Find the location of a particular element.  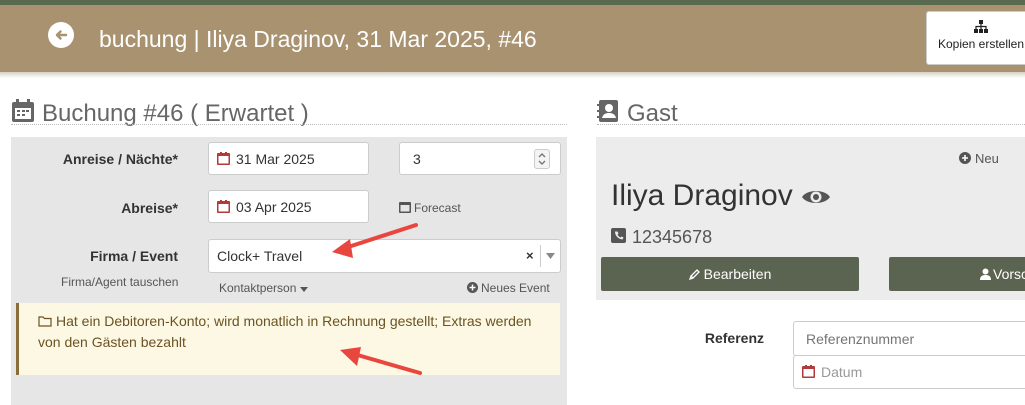

forecast-calendar-icon is located at coordinates (405, 207).